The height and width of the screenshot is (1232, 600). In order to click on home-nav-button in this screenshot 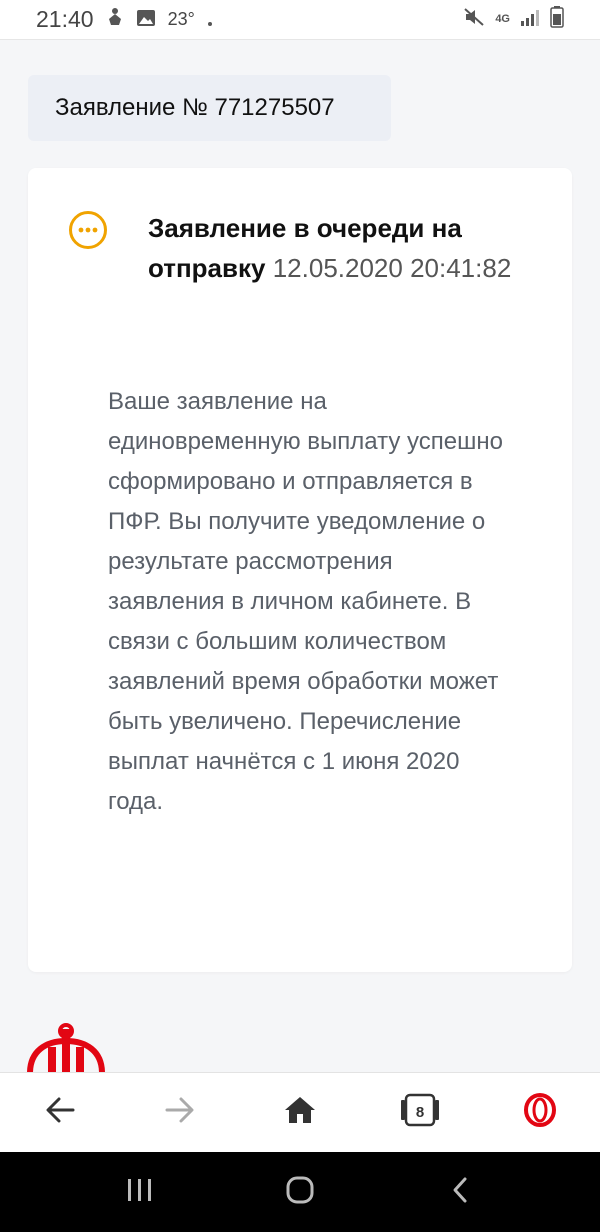, I will do `click(300, 1192)`.